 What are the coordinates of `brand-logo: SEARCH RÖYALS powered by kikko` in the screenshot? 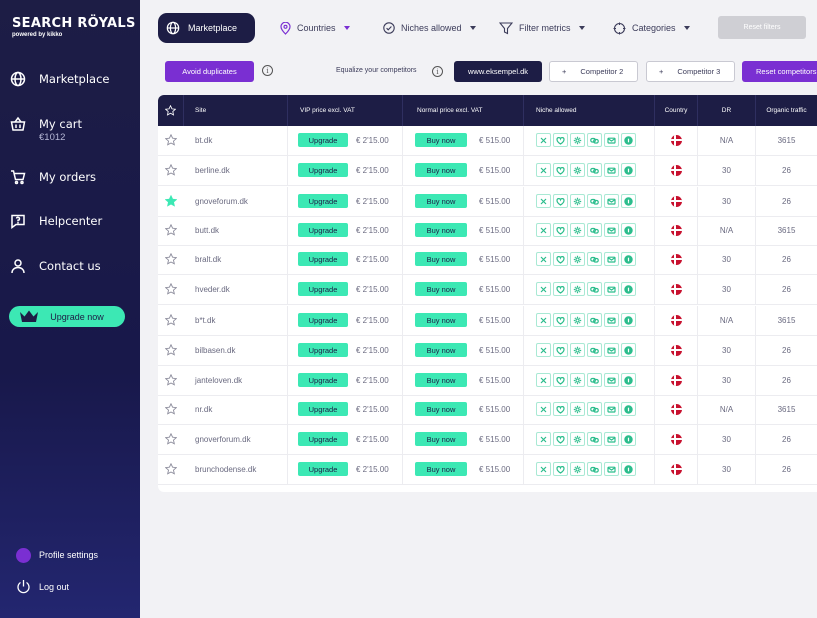 It's located at (74, 27).